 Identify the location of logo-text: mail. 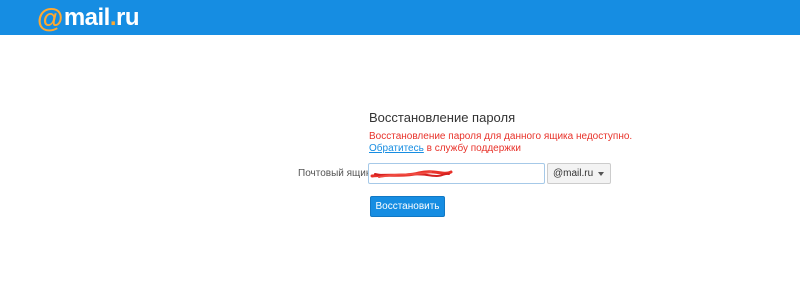
(87, 17).